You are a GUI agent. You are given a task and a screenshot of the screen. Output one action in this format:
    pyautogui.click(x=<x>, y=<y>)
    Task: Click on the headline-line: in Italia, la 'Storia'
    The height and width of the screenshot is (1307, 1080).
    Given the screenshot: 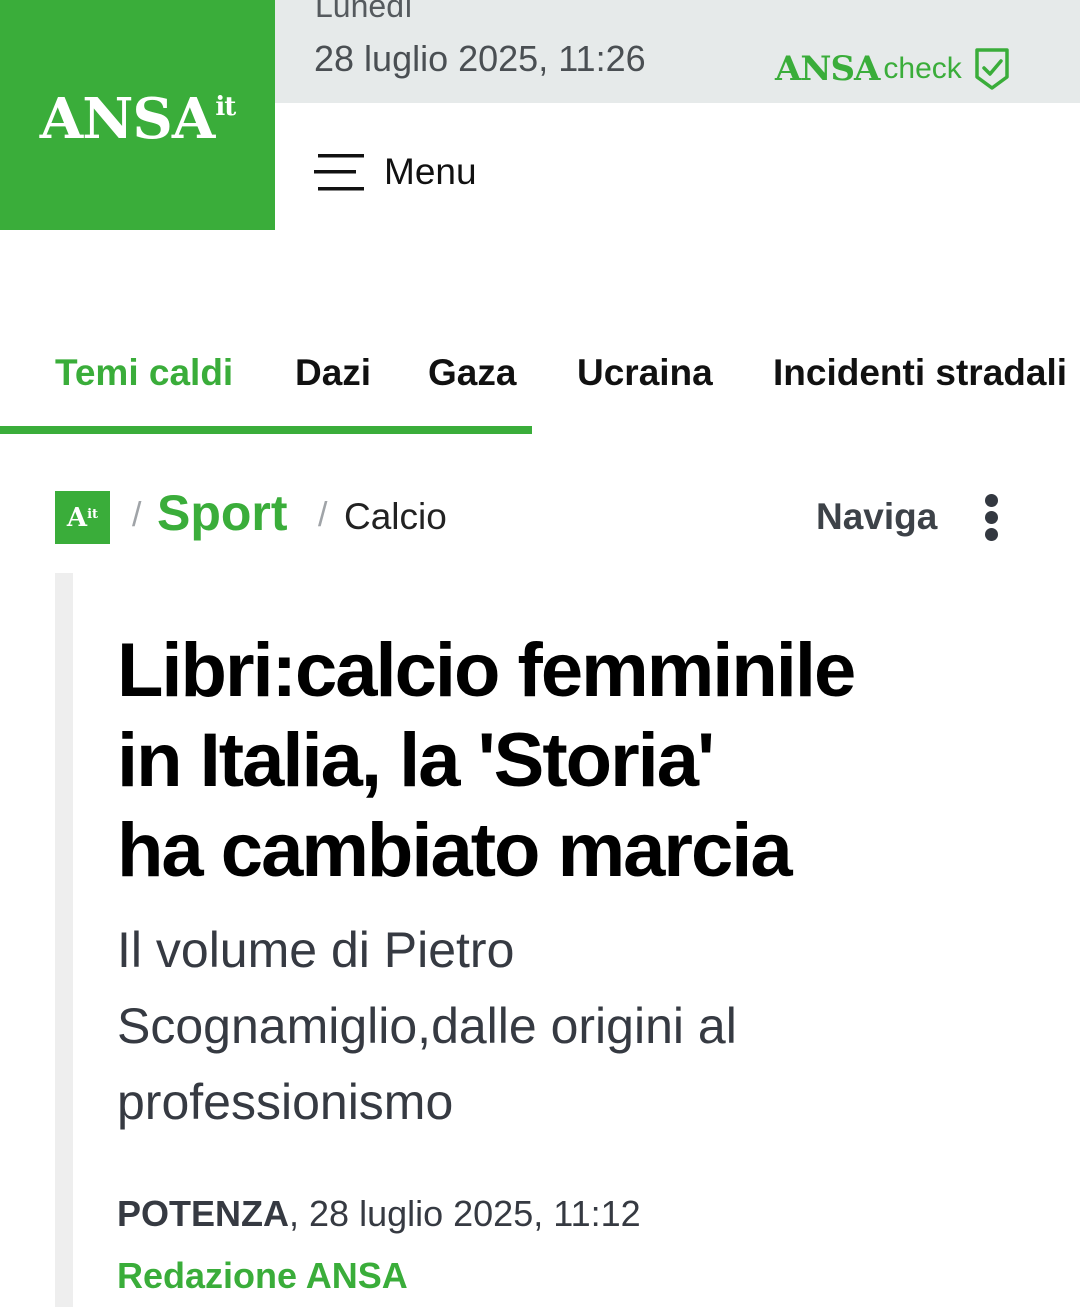 What is the action you would take?
    pyautogui.click(x=416, y=760)
    